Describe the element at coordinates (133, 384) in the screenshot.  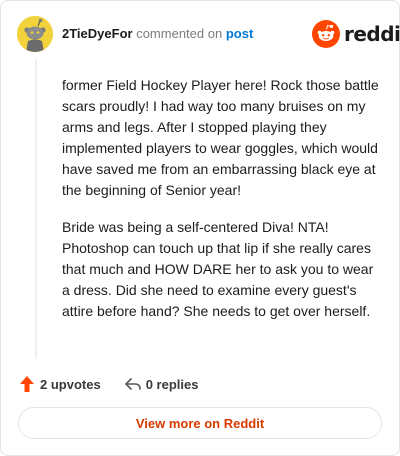
I see `reply-arrow-icon` at that location.